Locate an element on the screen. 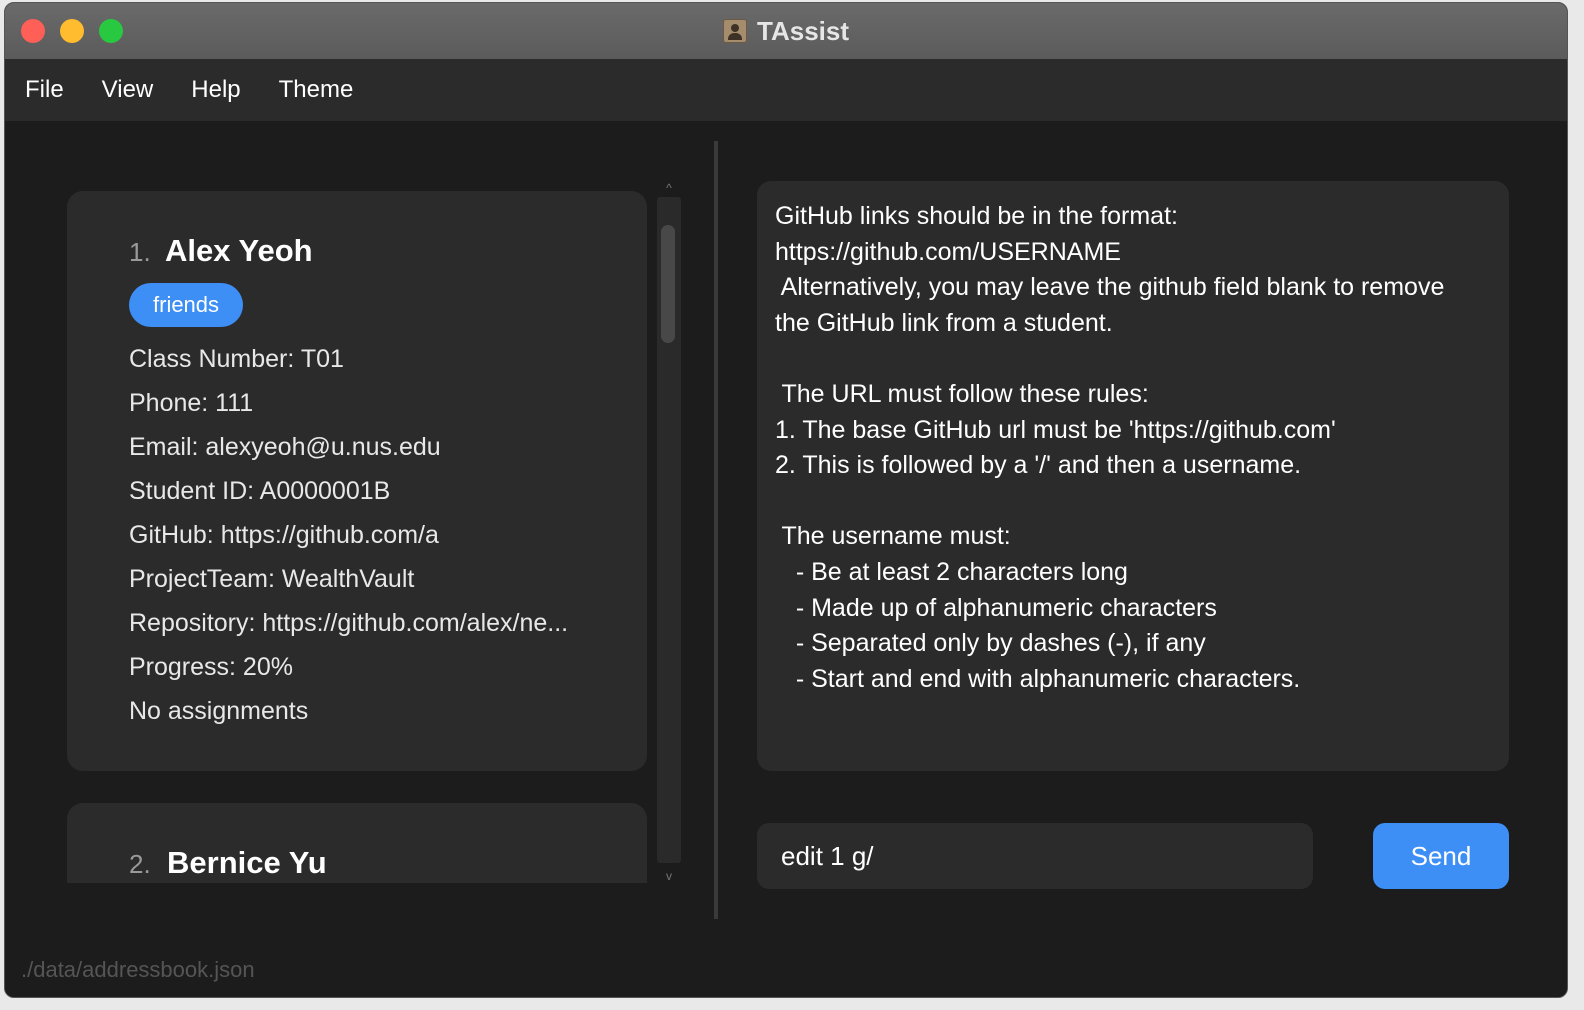 Image resolution: width=1584 pixels, height=1010 pixels. address-book-icon is located at coordinates (735, 31).